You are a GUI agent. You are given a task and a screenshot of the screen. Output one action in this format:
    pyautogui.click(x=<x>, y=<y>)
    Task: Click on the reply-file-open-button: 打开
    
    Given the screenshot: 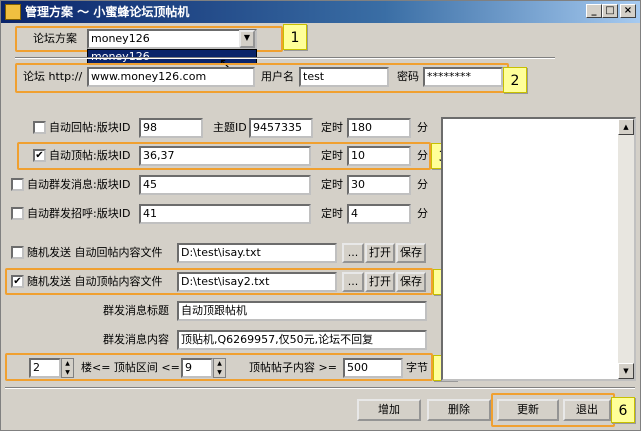 What is the action you would take?
    pyautogui.click(x=380, y=253)
    